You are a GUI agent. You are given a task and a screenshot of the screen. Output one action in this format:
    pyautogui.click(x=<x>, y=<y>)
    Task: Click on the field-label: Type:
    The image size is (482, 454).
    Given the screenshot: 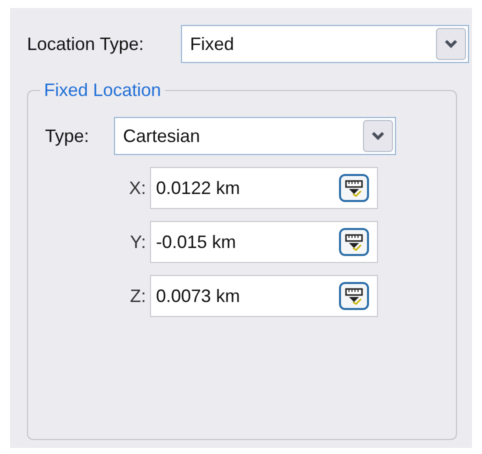 What is the action you would take?
    pyautogui.click(x=67, y=136)
    